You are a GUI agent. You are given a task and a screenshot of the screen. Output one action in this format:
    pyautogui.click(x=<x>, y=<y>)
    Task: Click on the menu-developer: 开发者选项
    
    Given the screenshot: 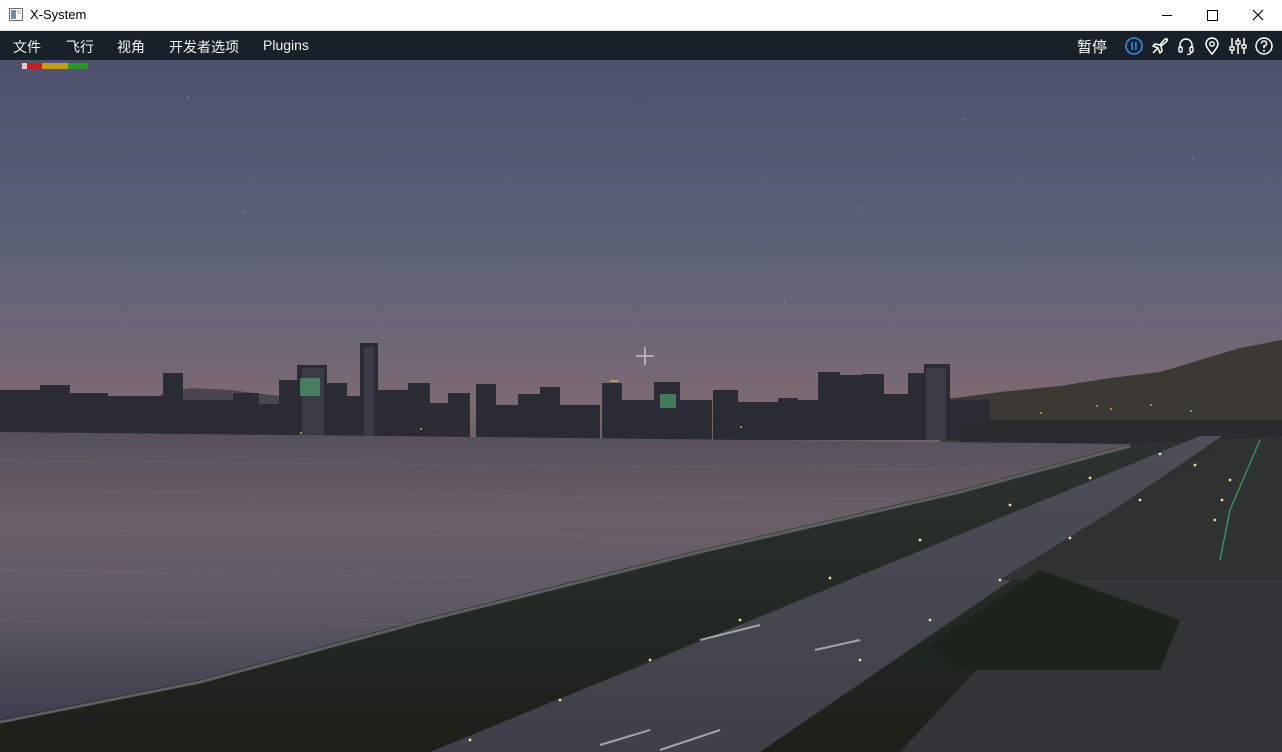 What is the action you would take?
    pyautogui.click(x=204, y=47)
    